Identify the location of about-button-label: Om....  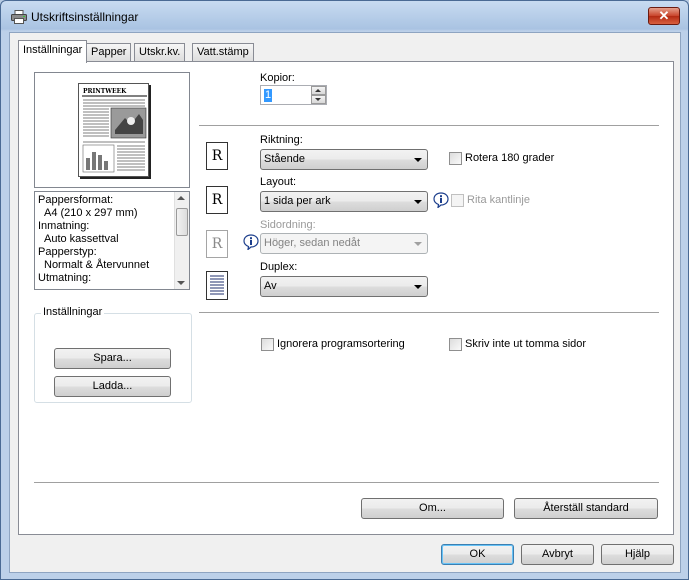
(432, 508).